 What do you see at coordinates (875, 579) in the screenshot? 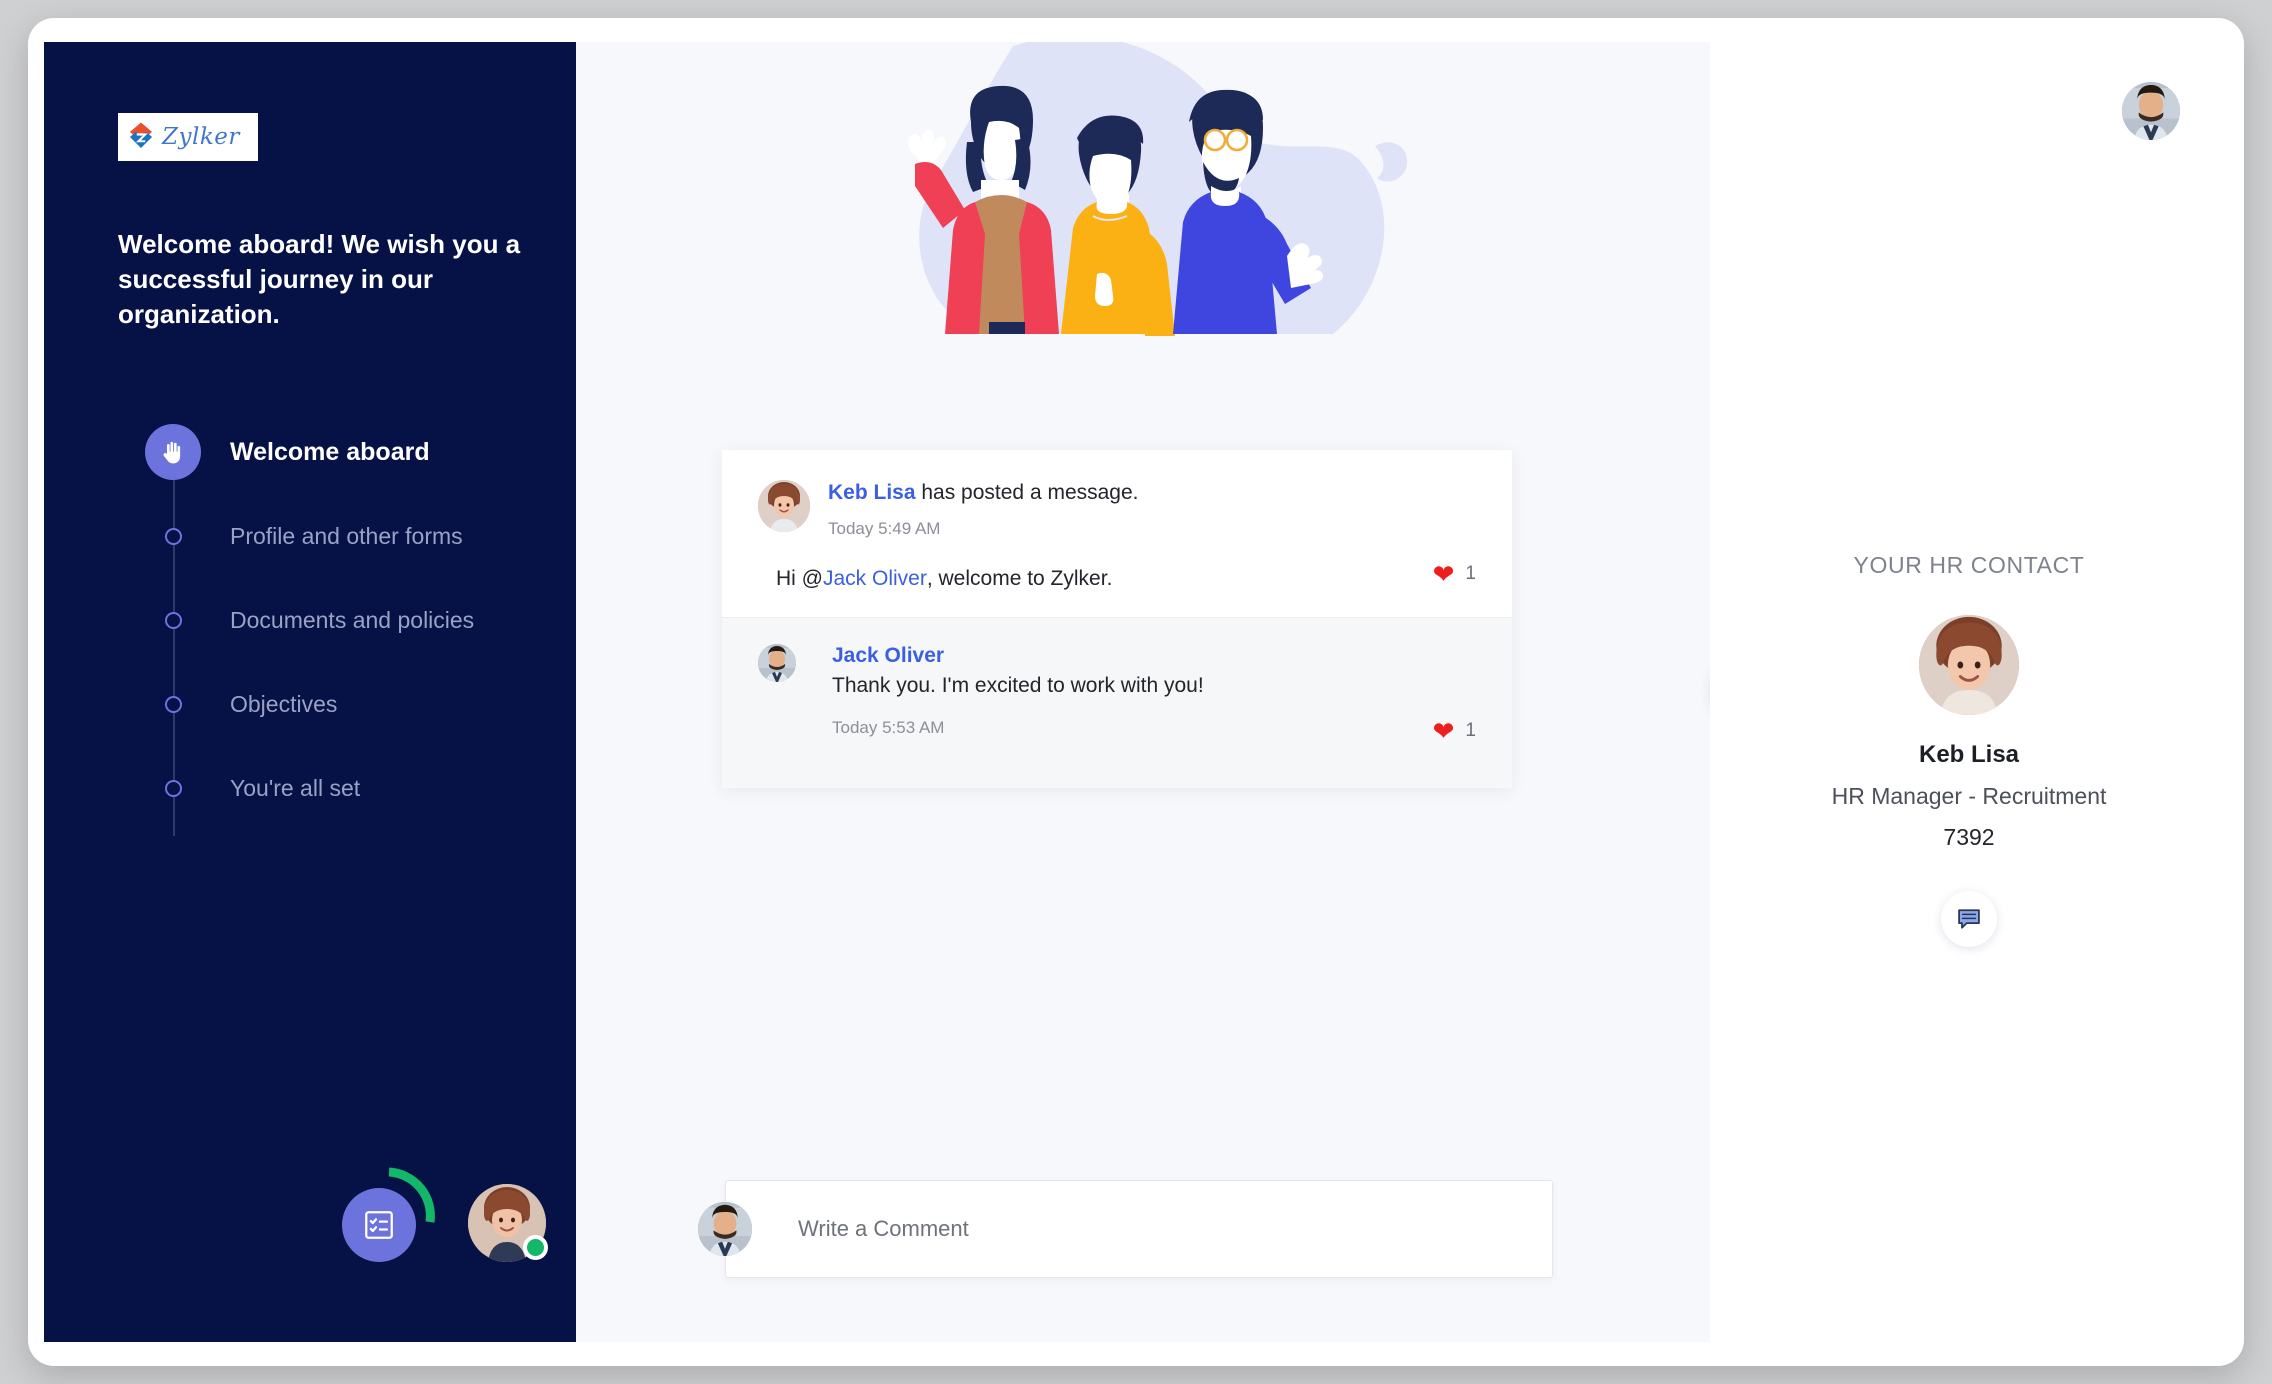
I see `mention-link: Jack Oliver` at bounding box center [875, 579].